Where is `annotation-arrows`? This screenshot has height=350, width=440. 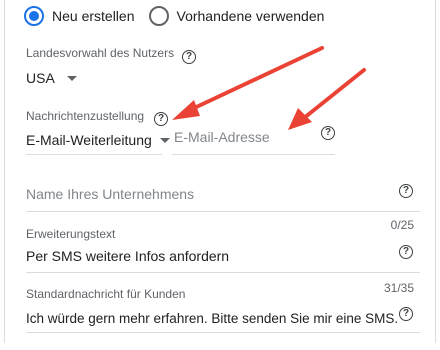
annotation-arrows is located at coordinates (269, 88).